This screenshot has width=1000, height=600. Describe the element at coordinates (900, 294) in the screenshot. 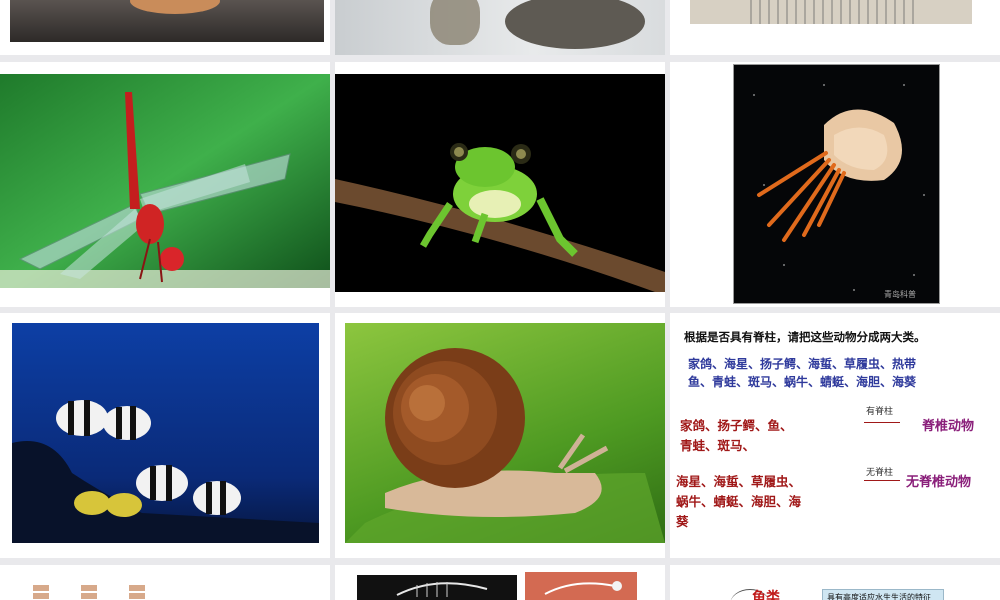

I see `watermark: 青岛科普` at that location.